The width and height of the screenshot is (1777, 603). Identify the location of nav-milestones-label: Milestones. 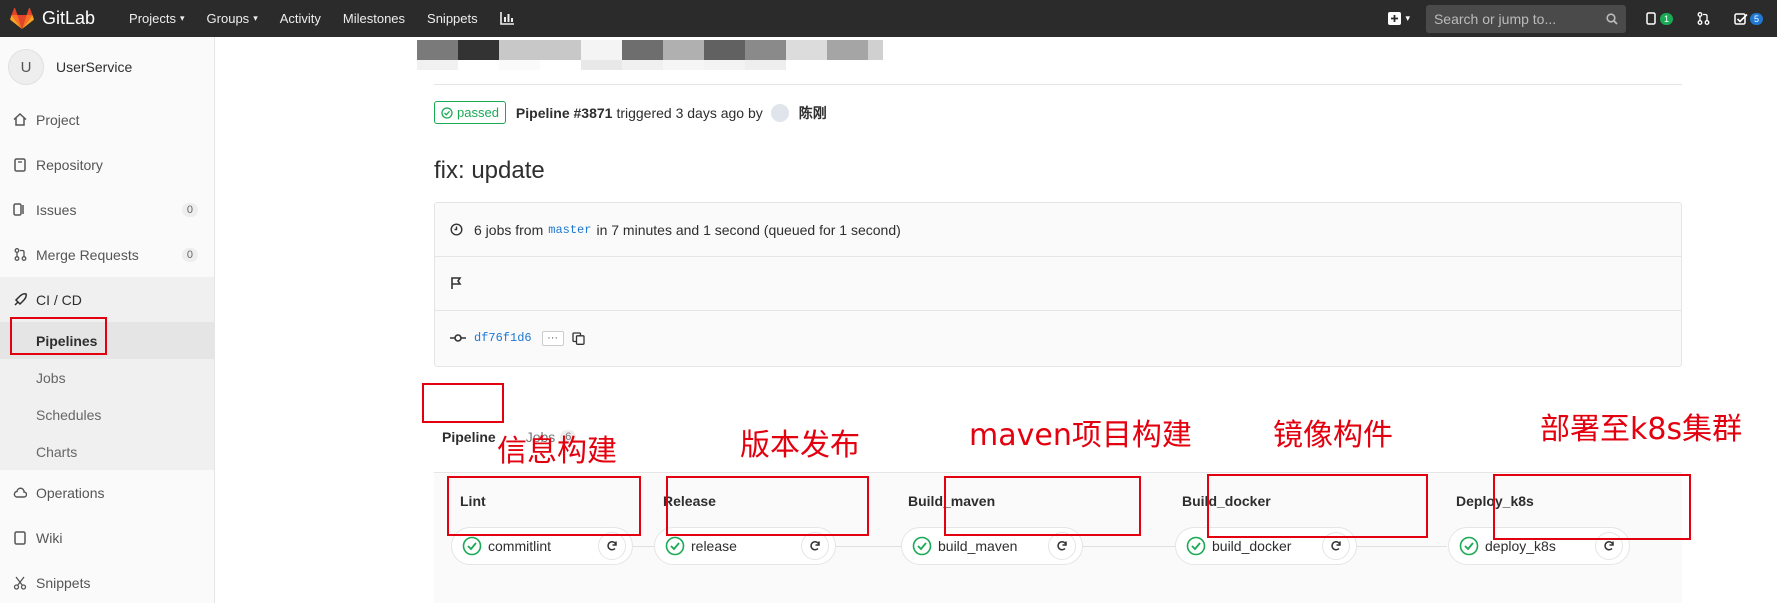
(374, 18).